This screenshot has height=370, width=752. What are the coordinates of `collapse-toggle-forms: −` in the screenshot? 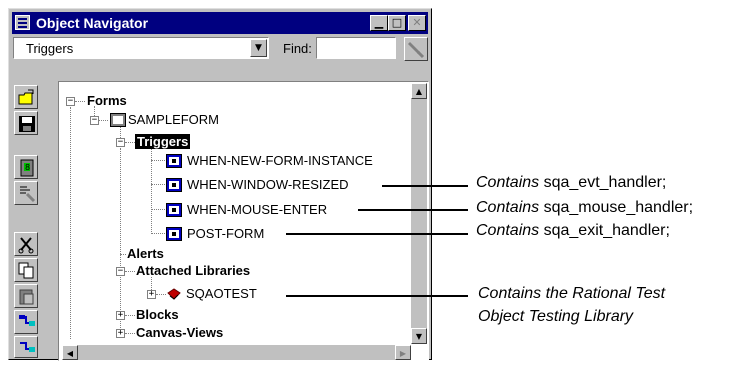 It's located at (70, 101).